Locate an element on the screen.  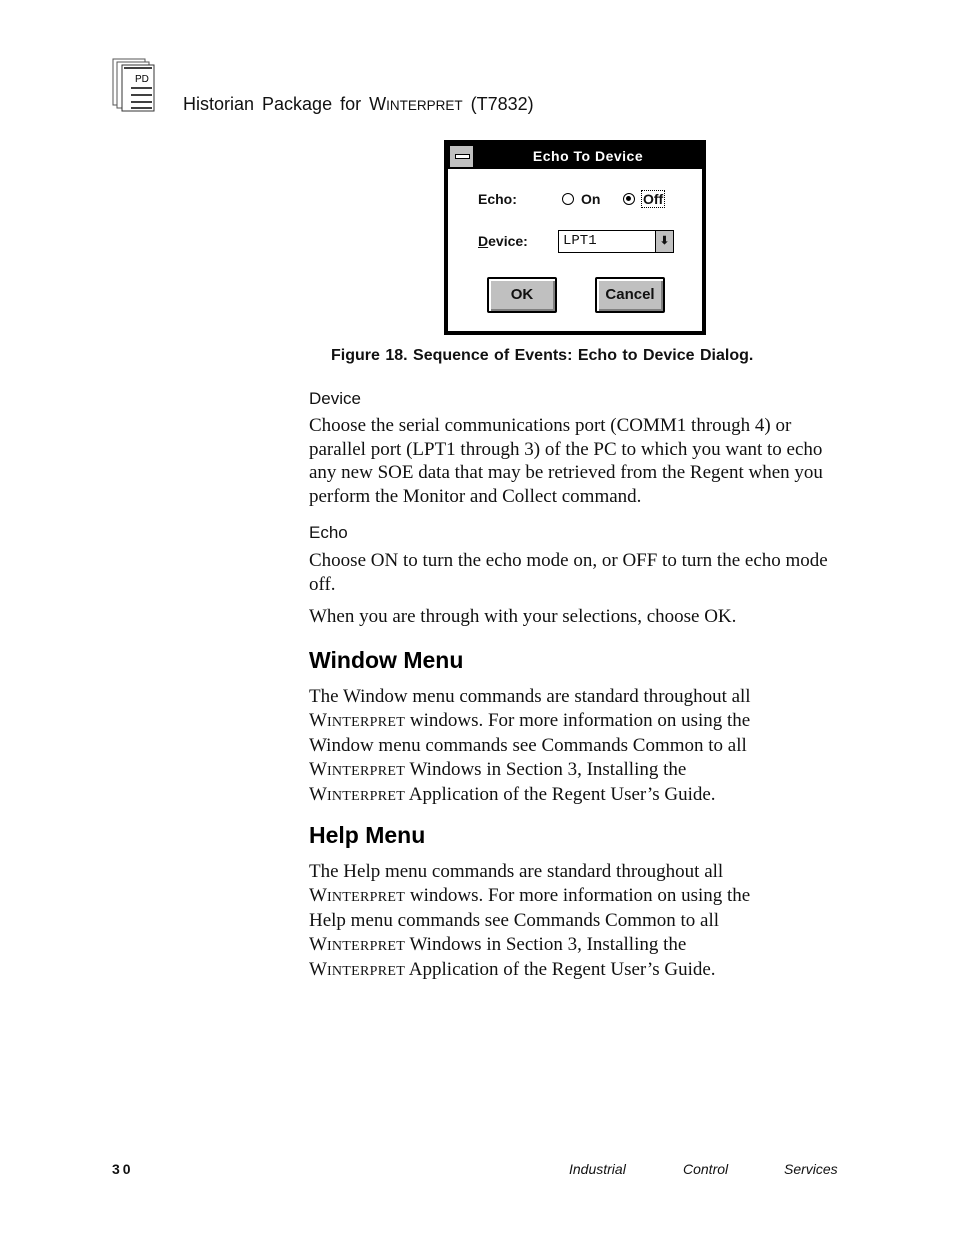
footer-company-word-3: Services is located at coordinates (811, 1169).